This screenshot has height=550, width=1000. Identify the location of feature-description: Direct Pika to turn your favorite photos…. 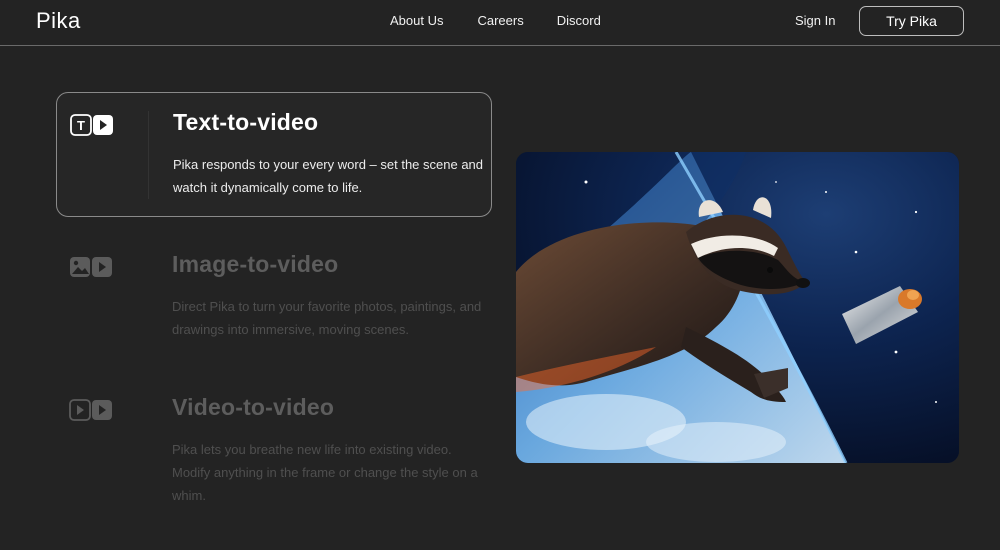
(327, 318).